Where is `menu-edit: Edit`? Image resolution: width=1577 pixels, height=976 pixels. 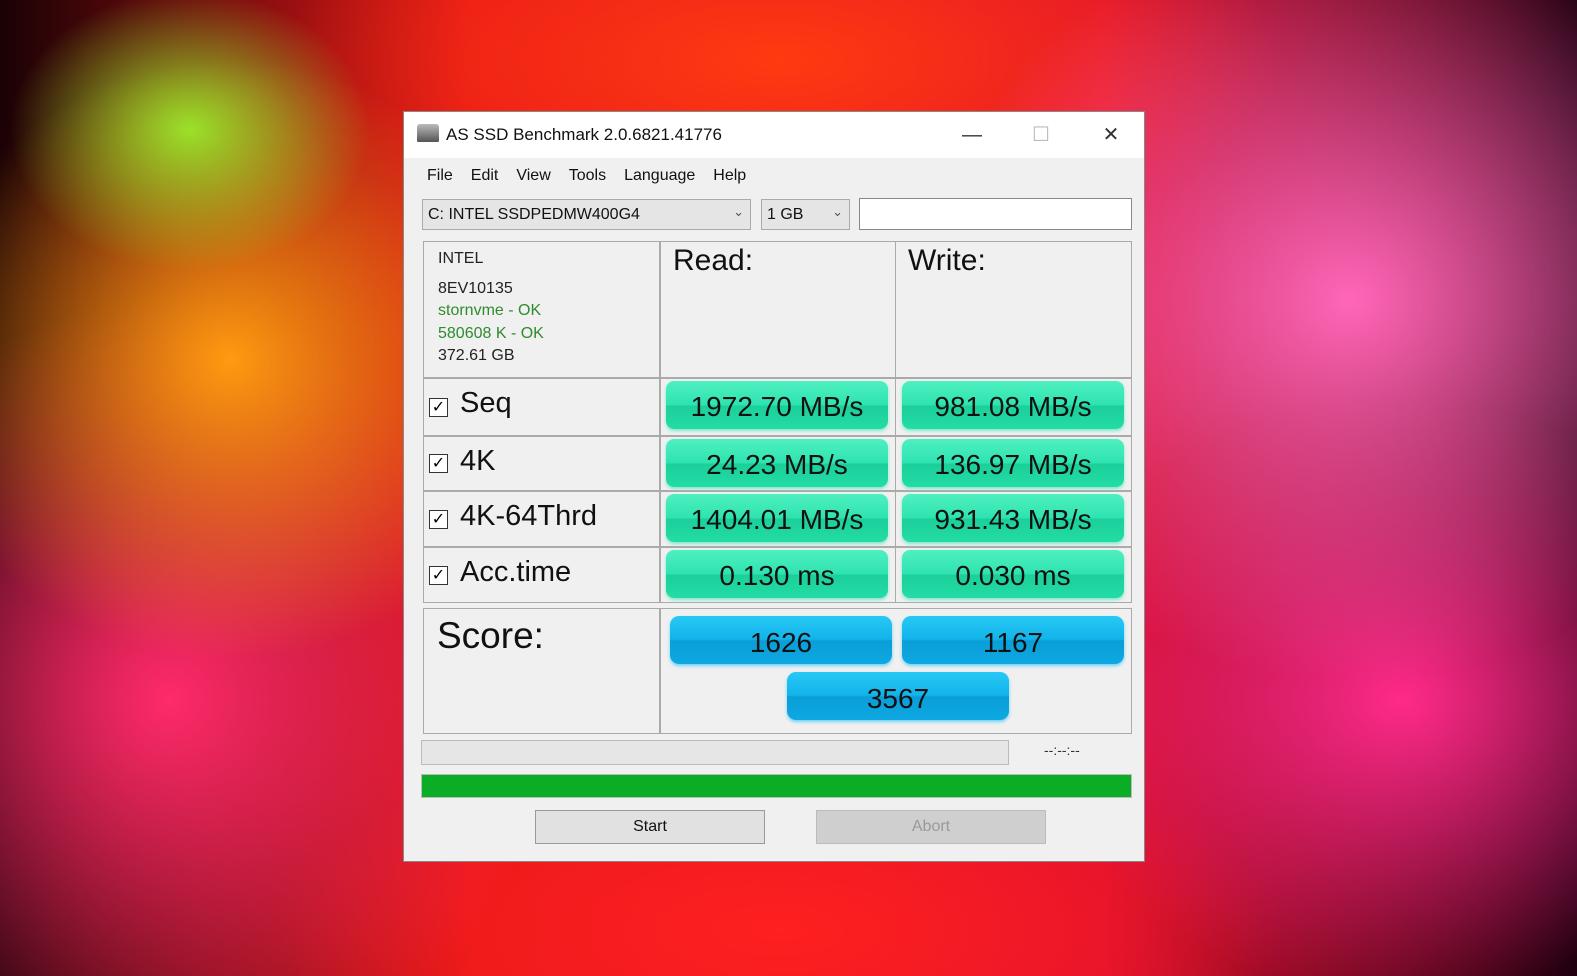
menu-edit: Edit is located at coordinates (485, 175).